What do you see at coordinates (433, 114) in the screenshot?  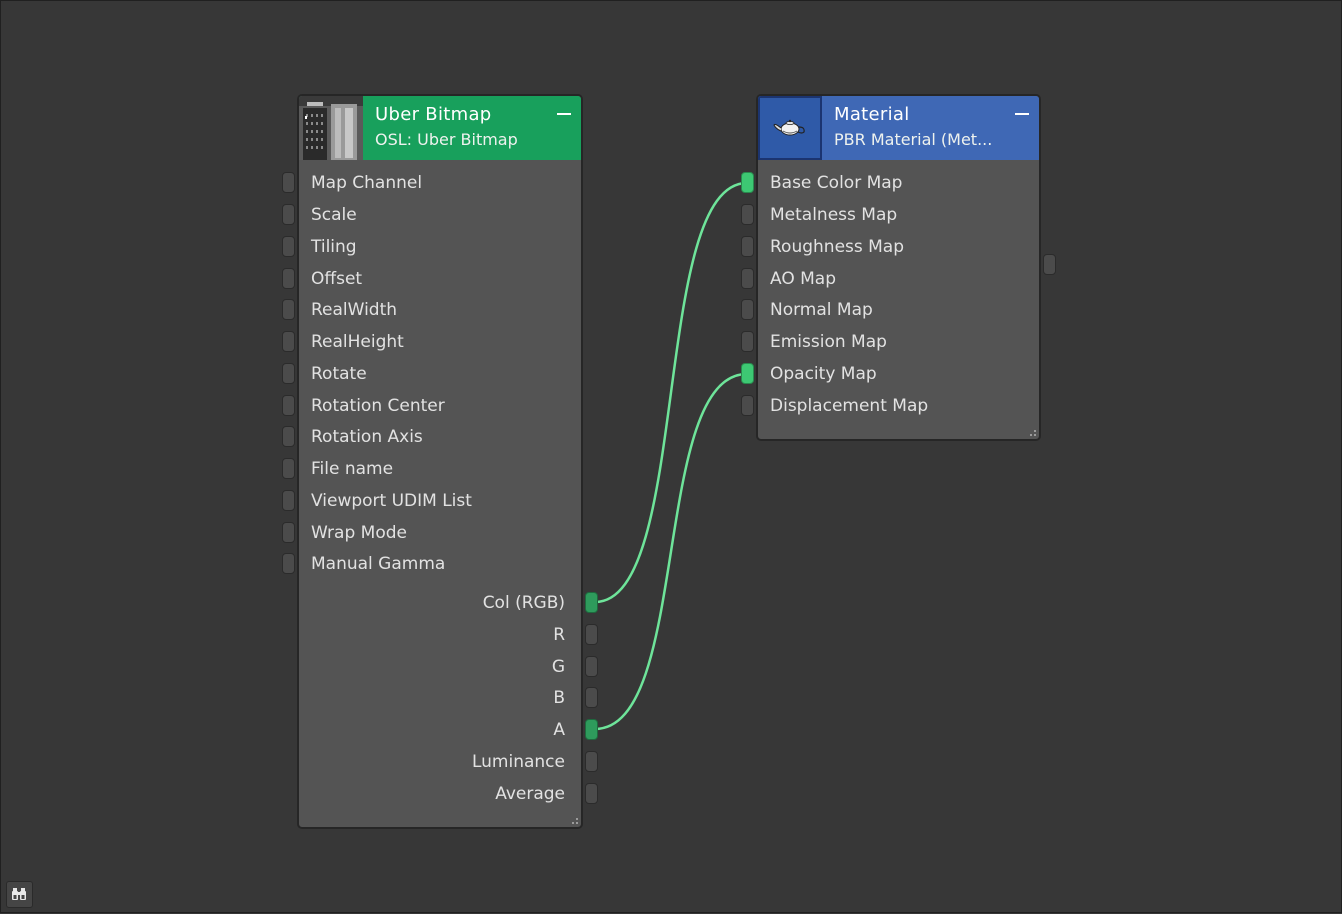 I see `node-title: Uber Bitmap` at bounding box center [433, 114].